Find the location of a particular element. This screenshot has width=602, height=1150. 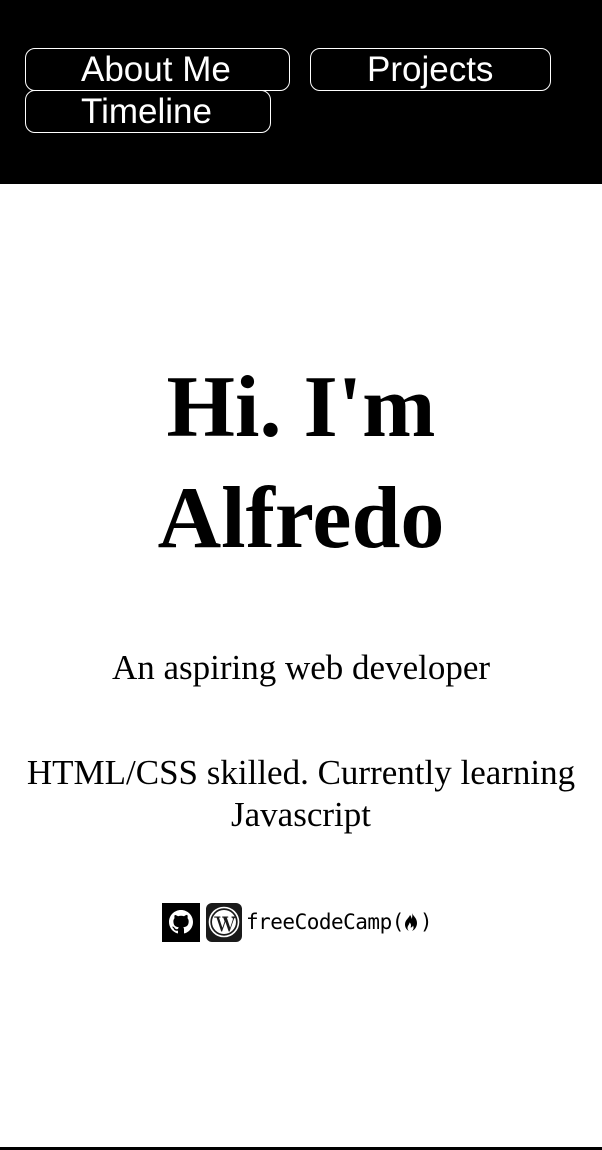

nav-about-label: About Me is located at coordinates (156, 69).